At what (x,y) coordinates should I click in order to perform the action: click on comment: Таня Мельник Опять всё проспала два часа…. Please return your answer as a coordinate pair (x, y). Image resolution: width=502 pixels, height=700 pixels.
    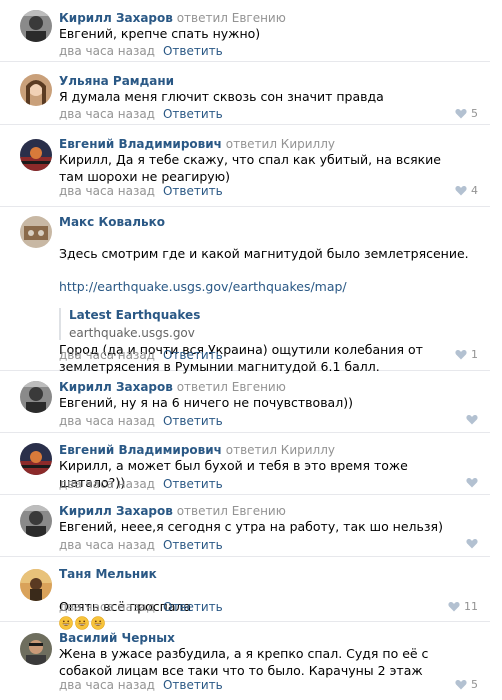
    Looking at the image, I should click on (245, 593).